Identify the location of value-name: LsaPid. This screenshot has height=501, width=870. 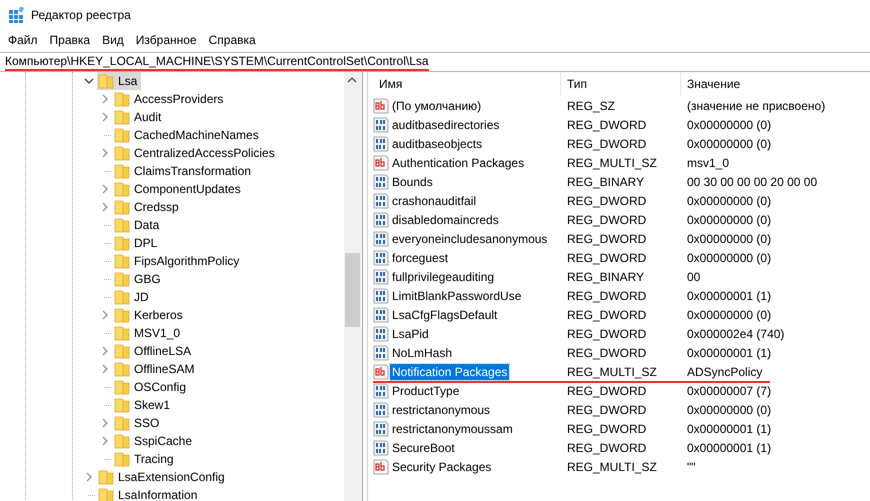
(410, 334).